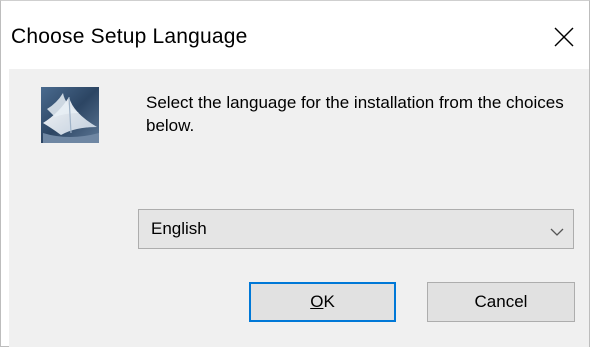  Describe the element at coordinates (179, 228) in the screenshot. I see `language-select-value: English` at that location.